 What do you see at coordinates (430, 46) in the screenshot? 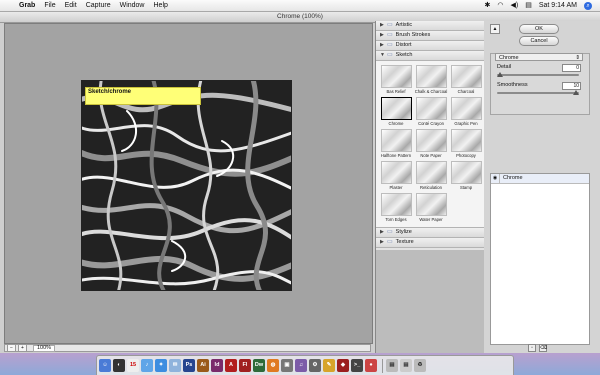
I see `category-distort: ▶ ▭ Distort` at bounding box center [430, 46].